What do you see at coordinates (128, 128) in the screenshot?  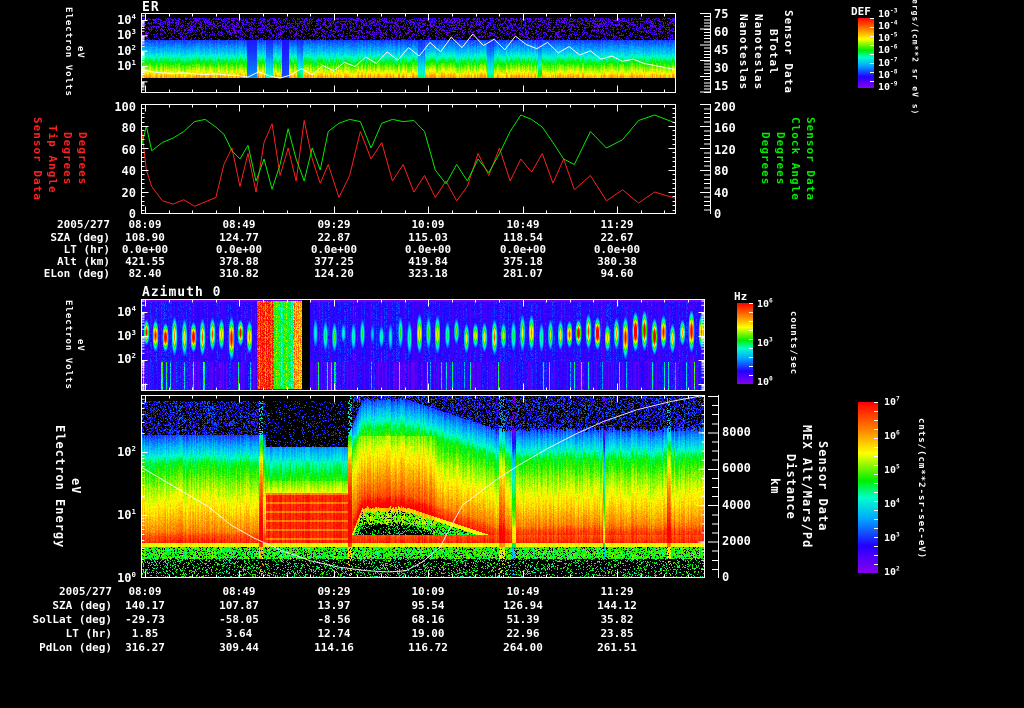 I see `tip-angle-tick-label: 80` at bounding box center [128, 128].